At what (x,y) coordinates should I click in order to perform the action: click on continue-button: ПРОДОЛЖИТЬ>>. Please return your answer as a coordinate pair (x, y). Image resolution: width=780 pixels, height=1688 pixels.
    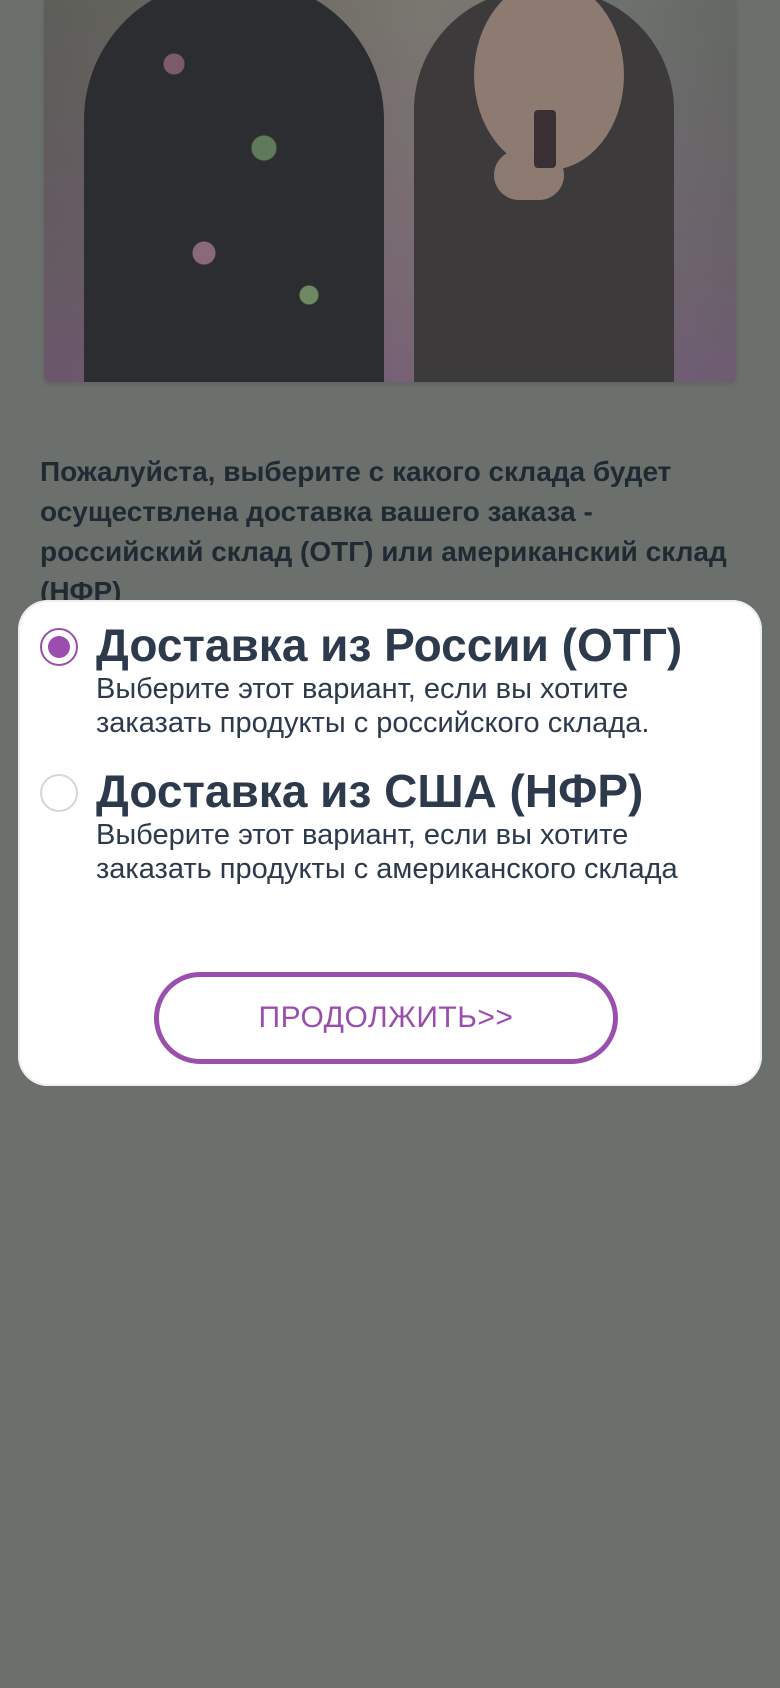
    Looking at the image, I should click on (386, 1018).